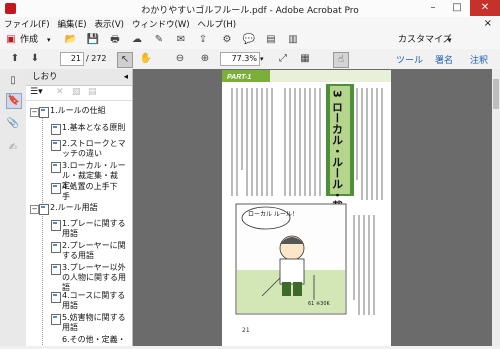 The width and height of the screenshot is (500, 349). What do you see at coordinates (72, 24) in the screenshot?
I see `menu-edit: 編集(E)` at bounding box center [72, 24].